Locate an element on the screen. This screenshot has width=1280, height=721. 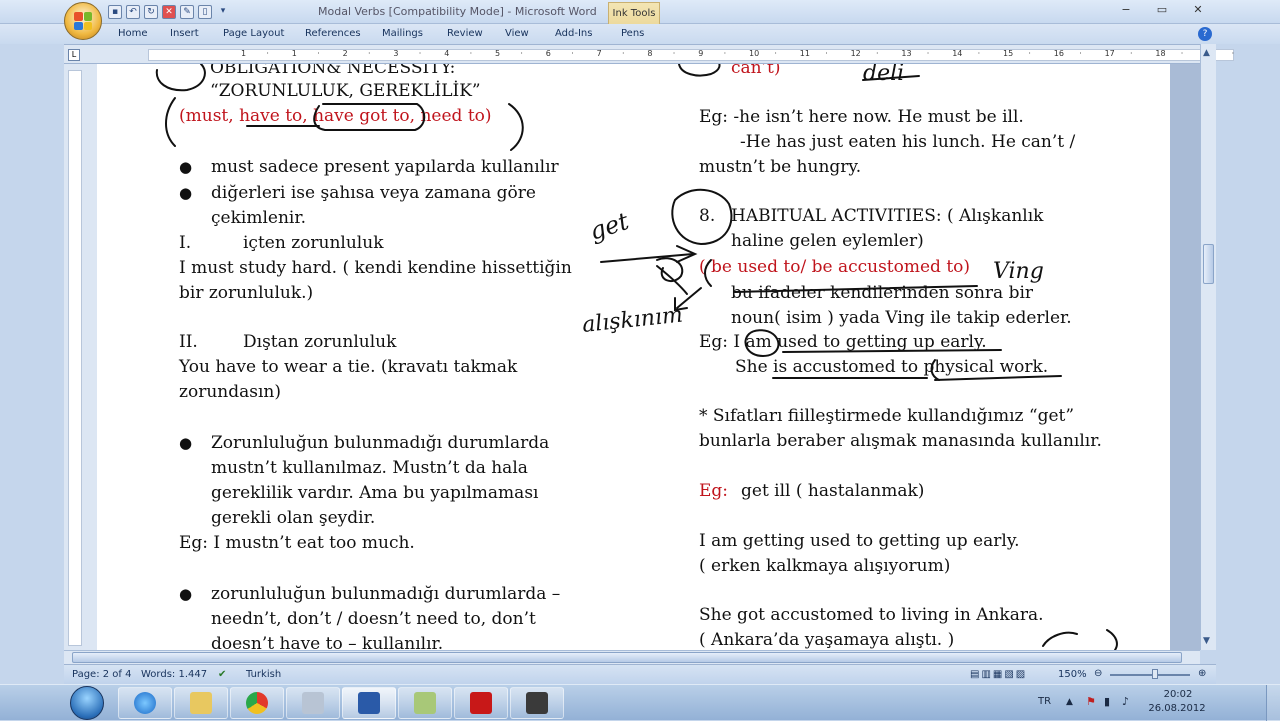
tab-pens: Pens is located at coordinates (632, 33).